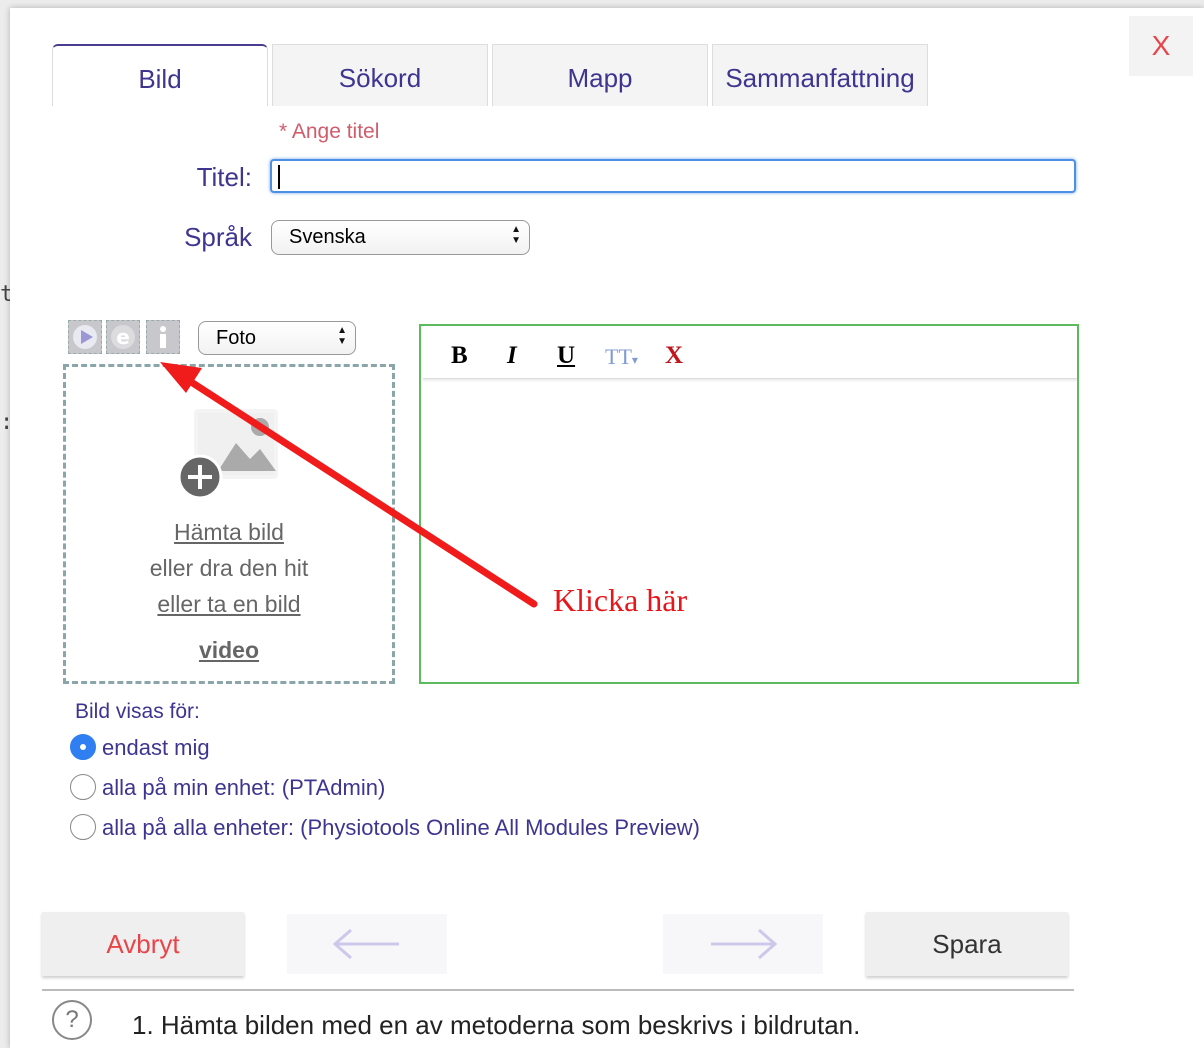 The image size is (1204, 1048). What do you see at coordinates (349, 485) in the screenshot?
I see `annotation-arrow-icon` at bounding box center [349, 485].